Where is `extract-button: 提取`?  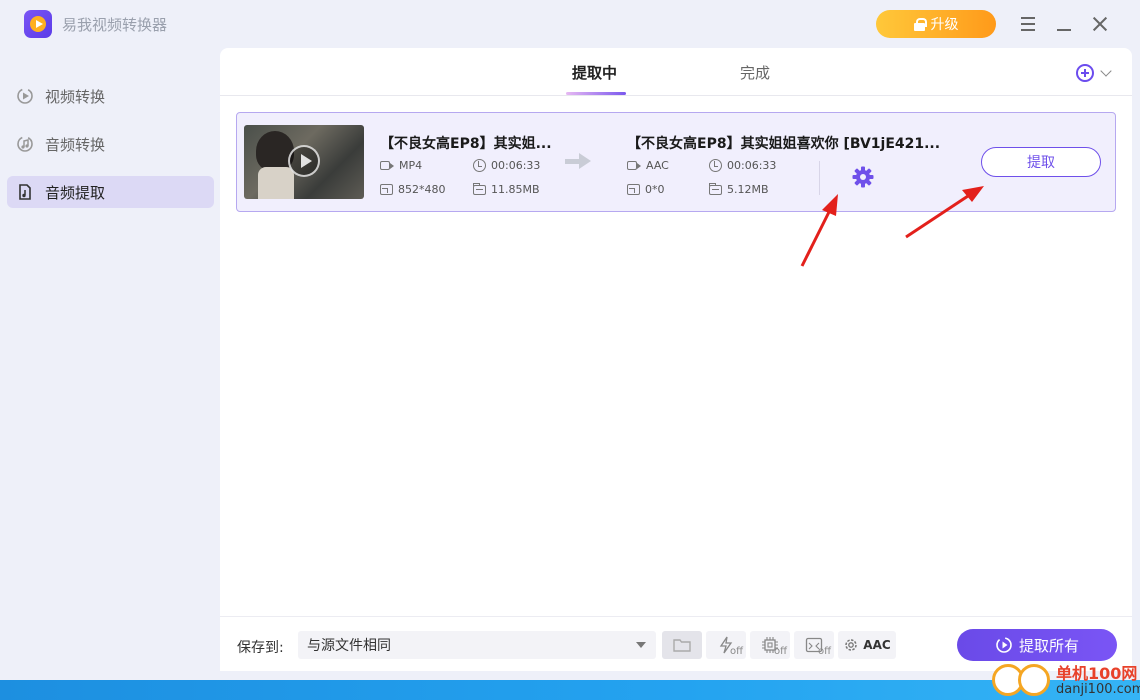
extract-button: 提取 is located at coordinates (1041, 162).